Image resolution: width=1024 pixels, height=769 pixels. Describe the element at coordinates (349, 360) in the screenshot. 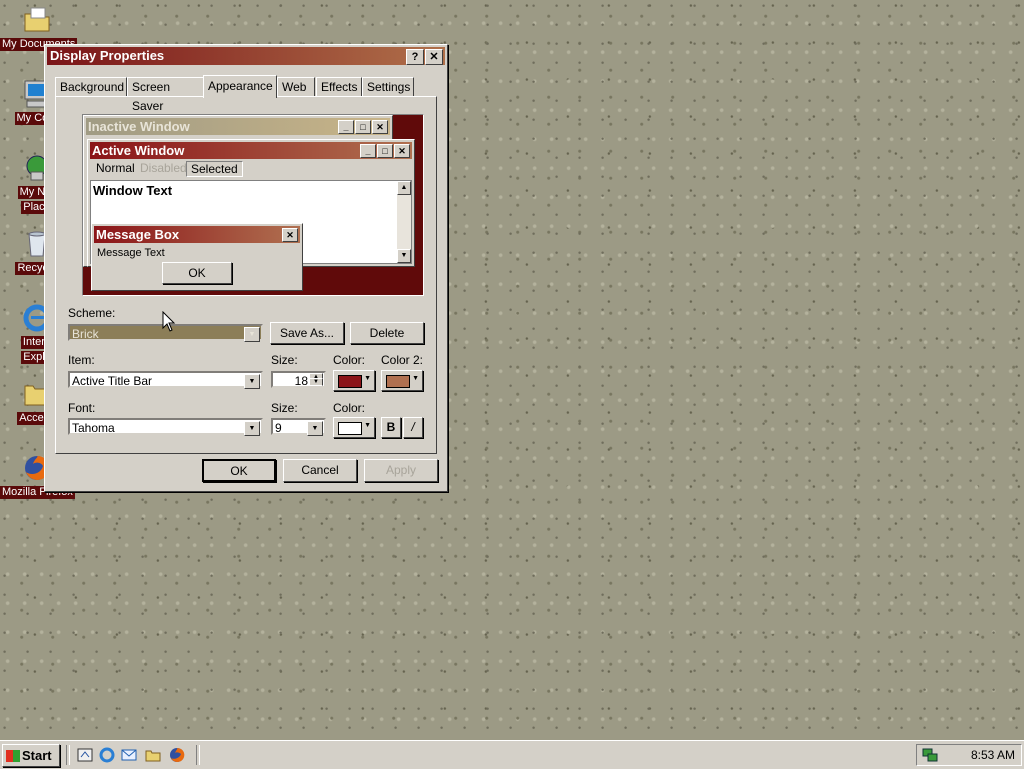

I see `color-label: Color:` at that location.